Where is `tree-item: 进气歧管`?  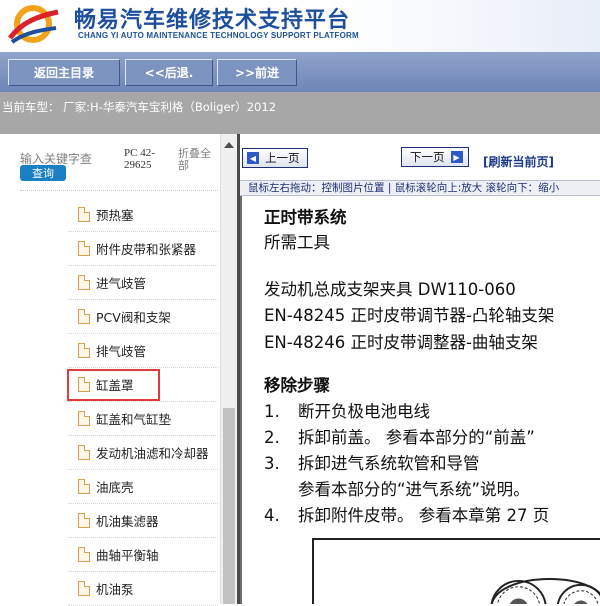 tree-item: 进气歧管 is located at coordinates (143, 283).